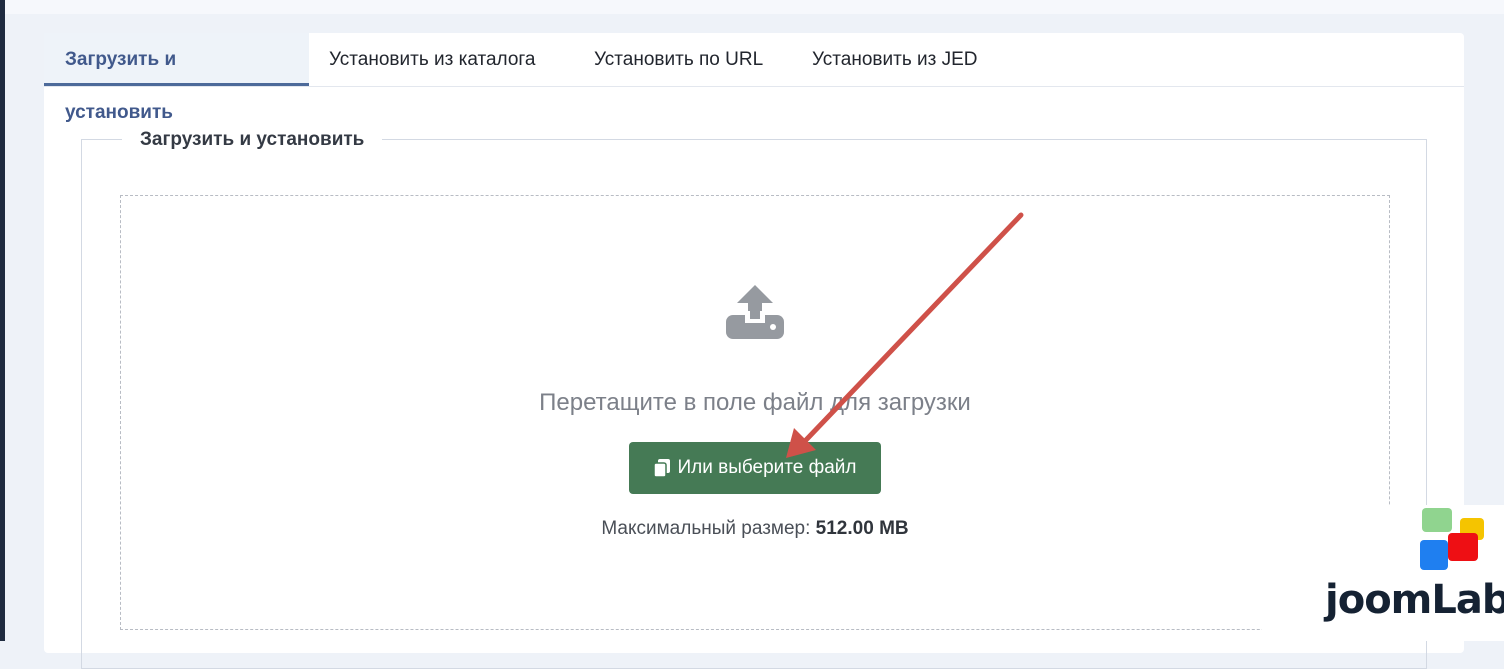 The width and height of the screenshot is (1504, 669). I want to click on max-size-value: 512.00 MB, so click(862, 528).